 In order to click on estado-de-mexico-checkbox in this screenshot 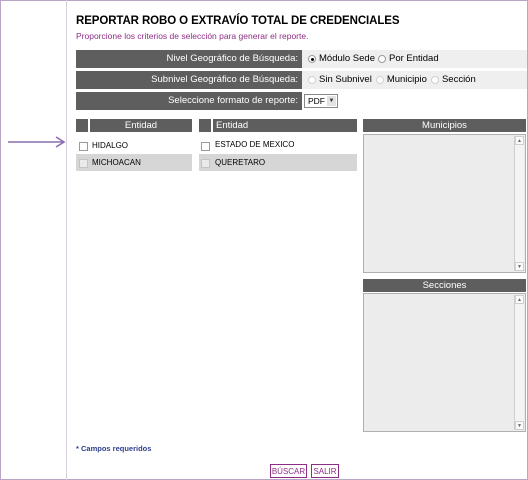, I will do `click(205, 146)`.